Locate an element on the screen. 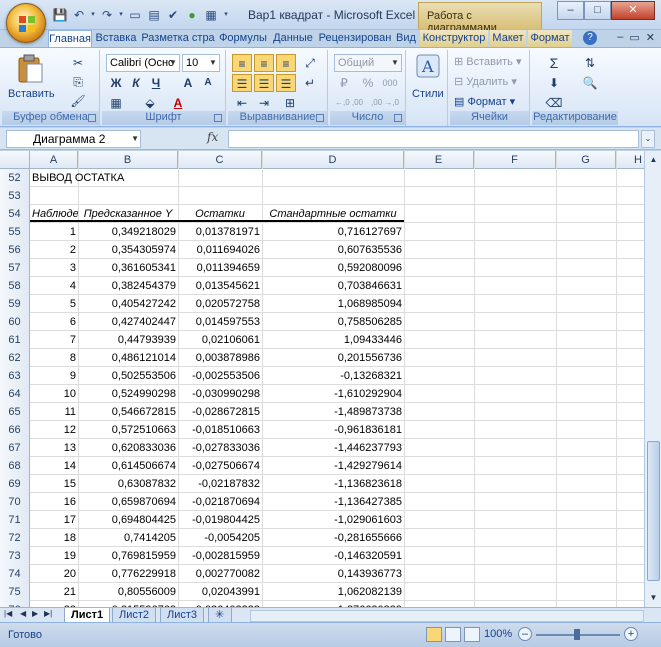 The image size is (661, 647). find-icon: 🔍 is located at coordinates (590, 83).